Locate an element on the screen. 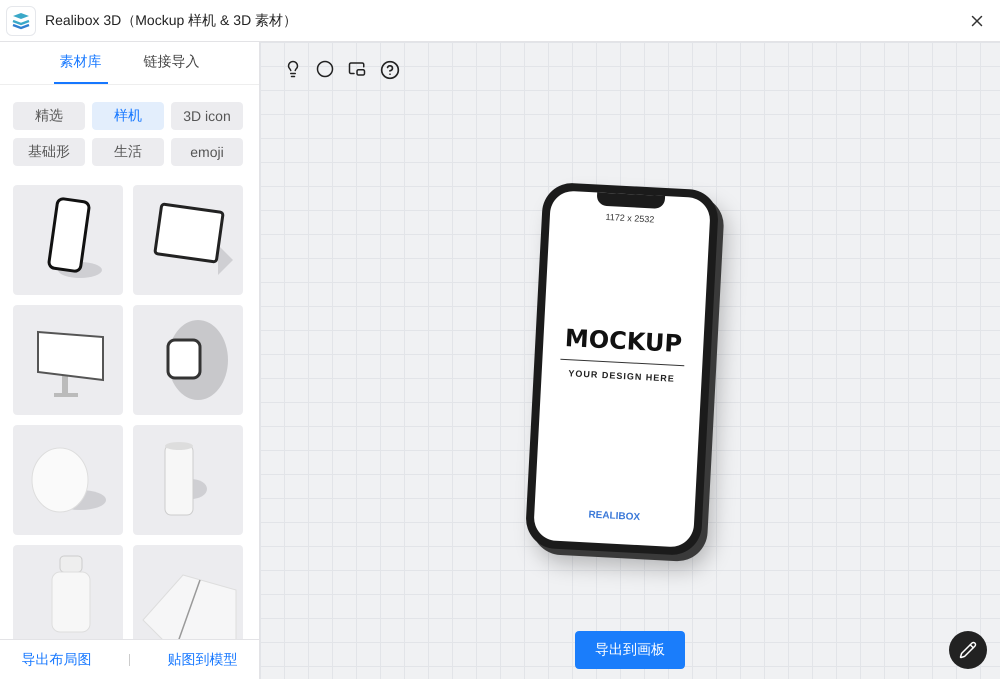  mockup-thumbnail is located at coordinates (188, 480).